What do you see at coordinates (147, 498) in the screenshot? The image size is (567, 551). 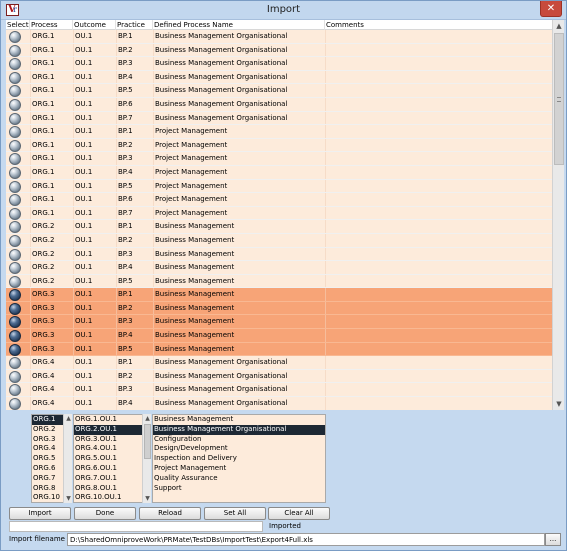 I see `chevron-down-icon: ▼` at bounding box center [147, 498].